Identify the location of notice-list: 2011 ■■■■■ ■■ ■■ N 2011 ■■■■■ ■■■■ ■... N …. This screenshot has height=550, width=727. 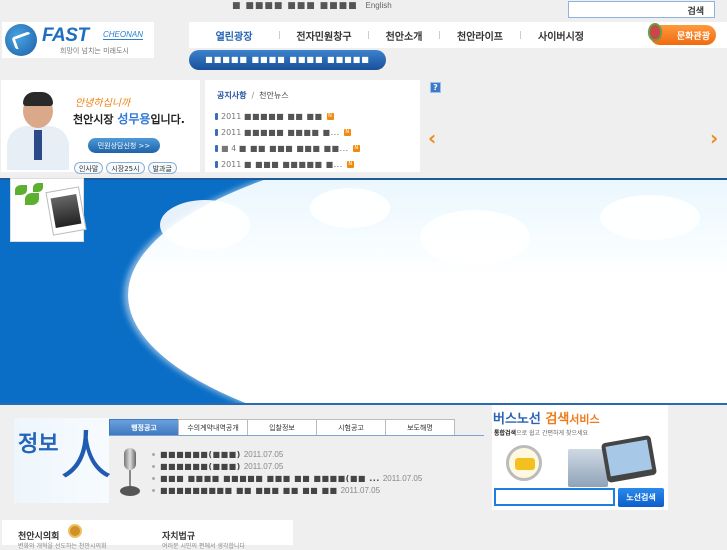
(287, 140).